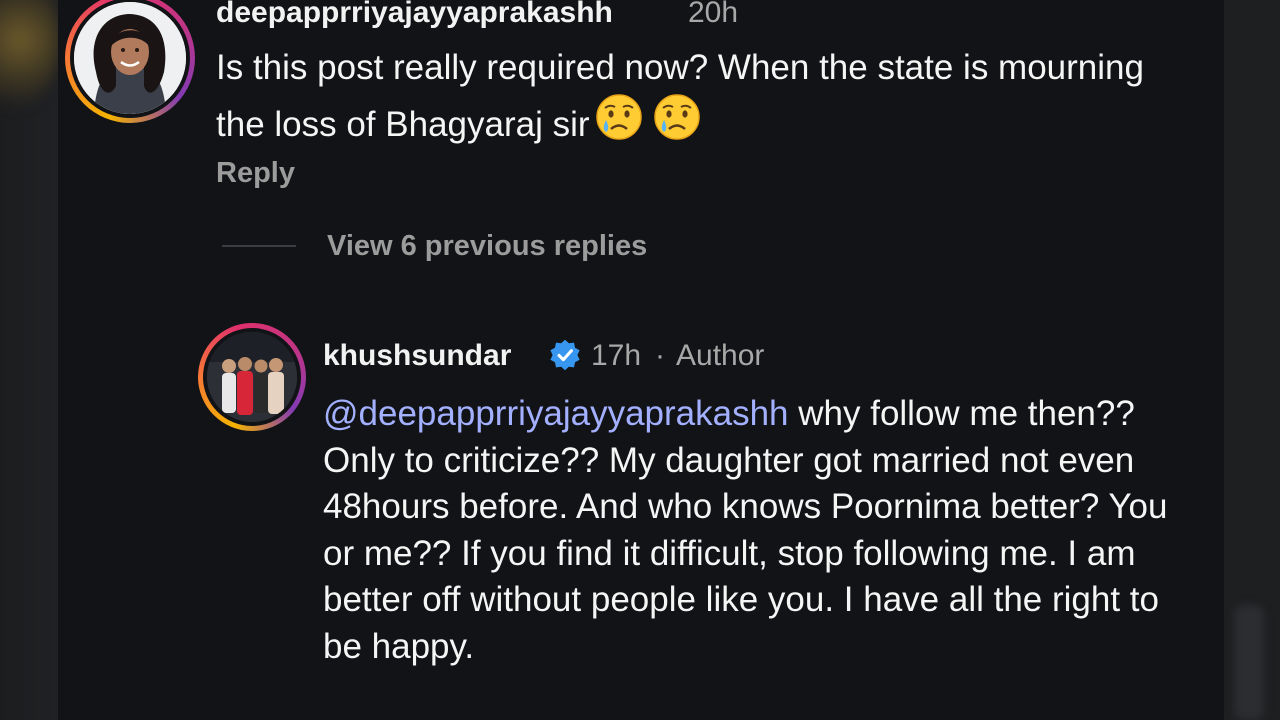 The image size is (1280, 720). I want to click on author-label: Author, so click(720, 355).